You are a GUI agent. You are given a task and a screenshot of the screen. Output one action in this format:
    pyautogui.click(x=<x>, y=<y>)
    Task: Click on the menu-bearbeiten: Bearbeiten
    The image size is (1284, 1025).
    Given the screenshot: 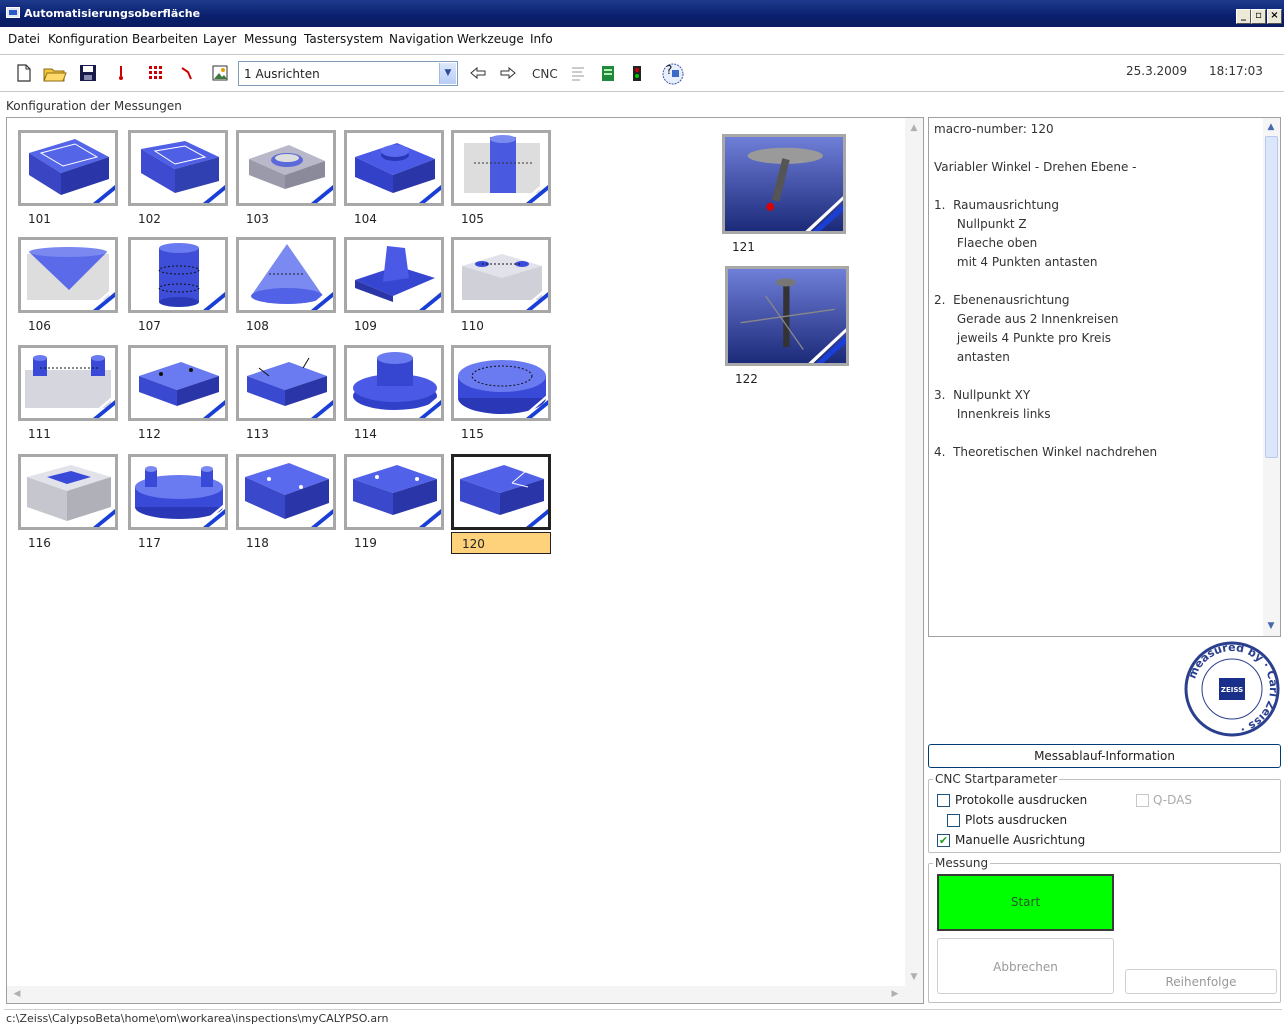 What is the action you would take?
    pyautogui.click(x=165, y=39)
    